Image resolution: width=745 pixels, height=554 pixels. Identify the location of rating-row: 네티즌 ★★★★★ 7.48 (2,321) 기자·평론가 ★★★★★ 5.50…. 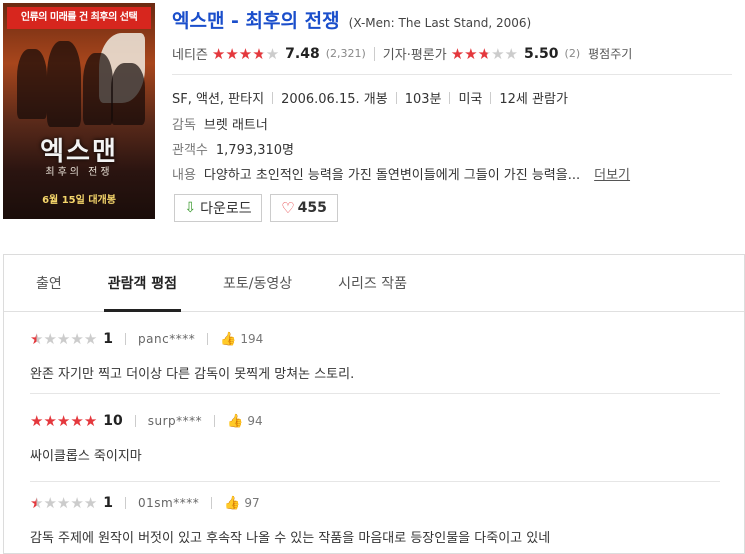
(402, 54).